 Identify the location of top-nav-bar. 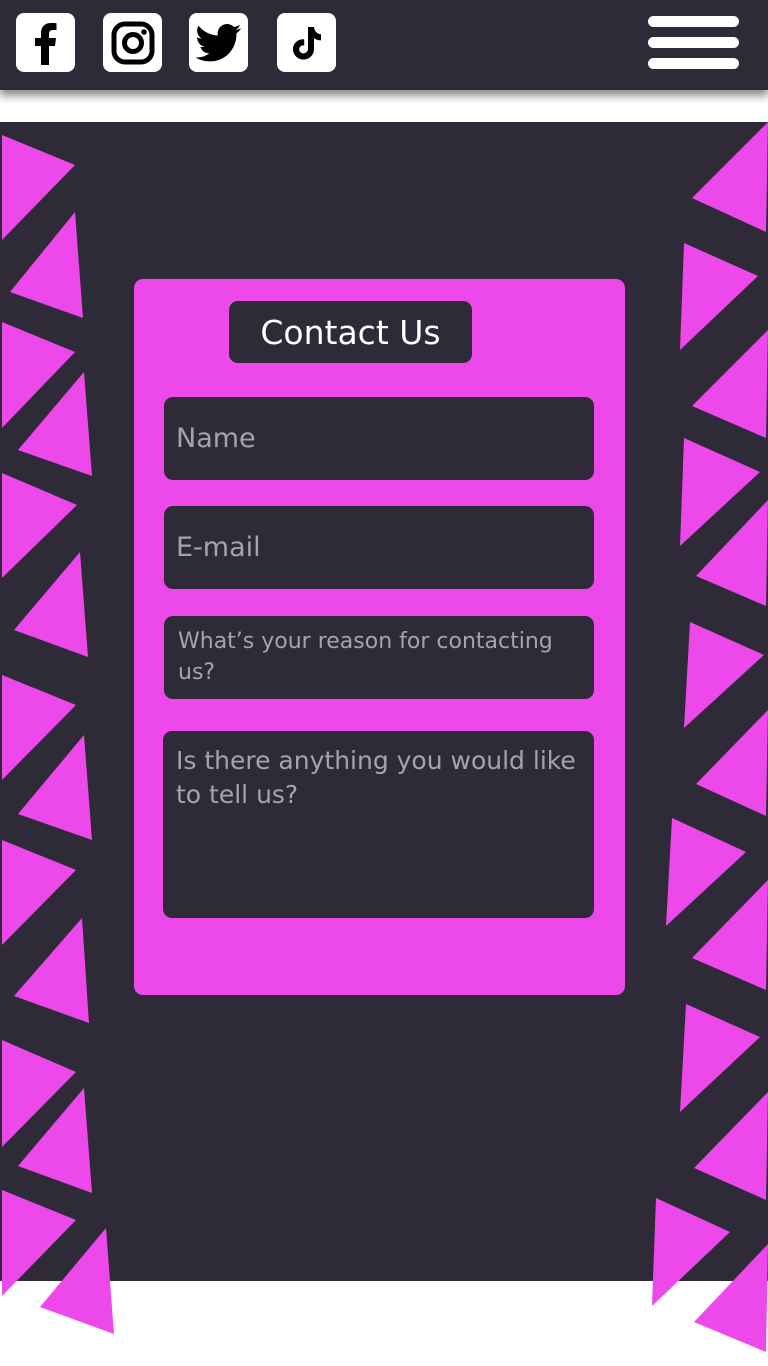
(384, 45).